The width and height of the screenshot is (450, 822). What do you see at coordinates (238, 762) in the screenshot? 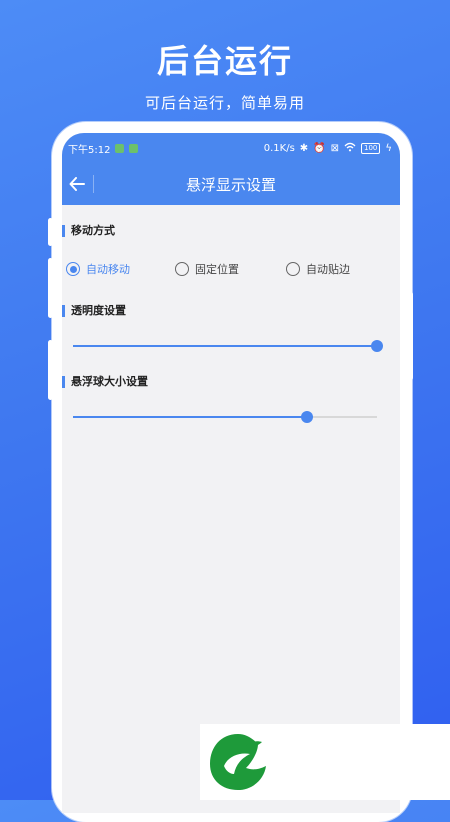
I see `leaf-logo-icon` at bounding box center [238, 762].